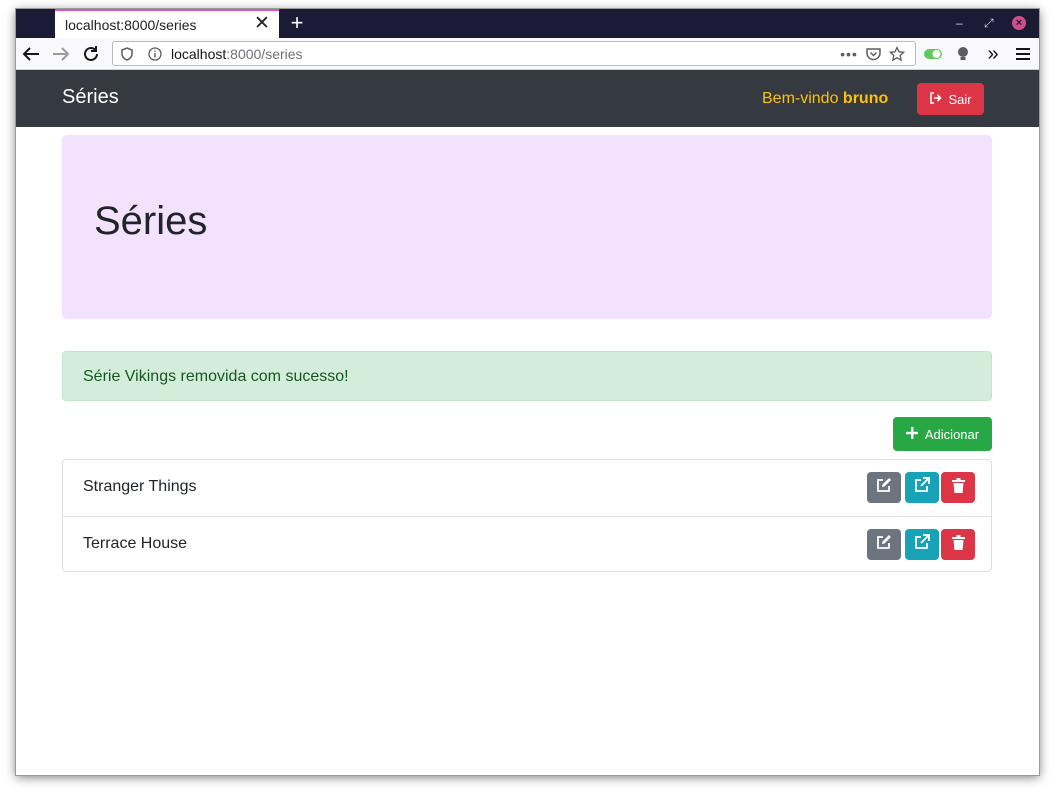 This screenshot has height=793, width=1056. I want to click on browser-toolbar: localhost:8000/series ••• », so click(527, 54).